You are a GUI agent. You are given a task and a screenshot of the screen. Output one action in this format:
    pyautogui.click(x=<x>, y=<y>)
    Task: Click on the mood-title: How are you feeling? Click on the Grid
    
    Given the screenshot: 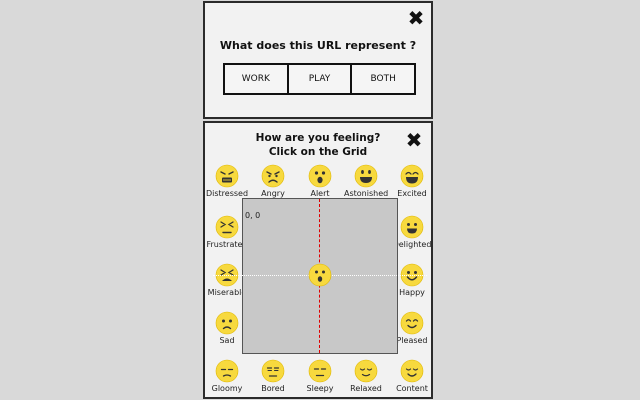 What is the action you would take?
    pyautogui.click(x=318, y=145)
    